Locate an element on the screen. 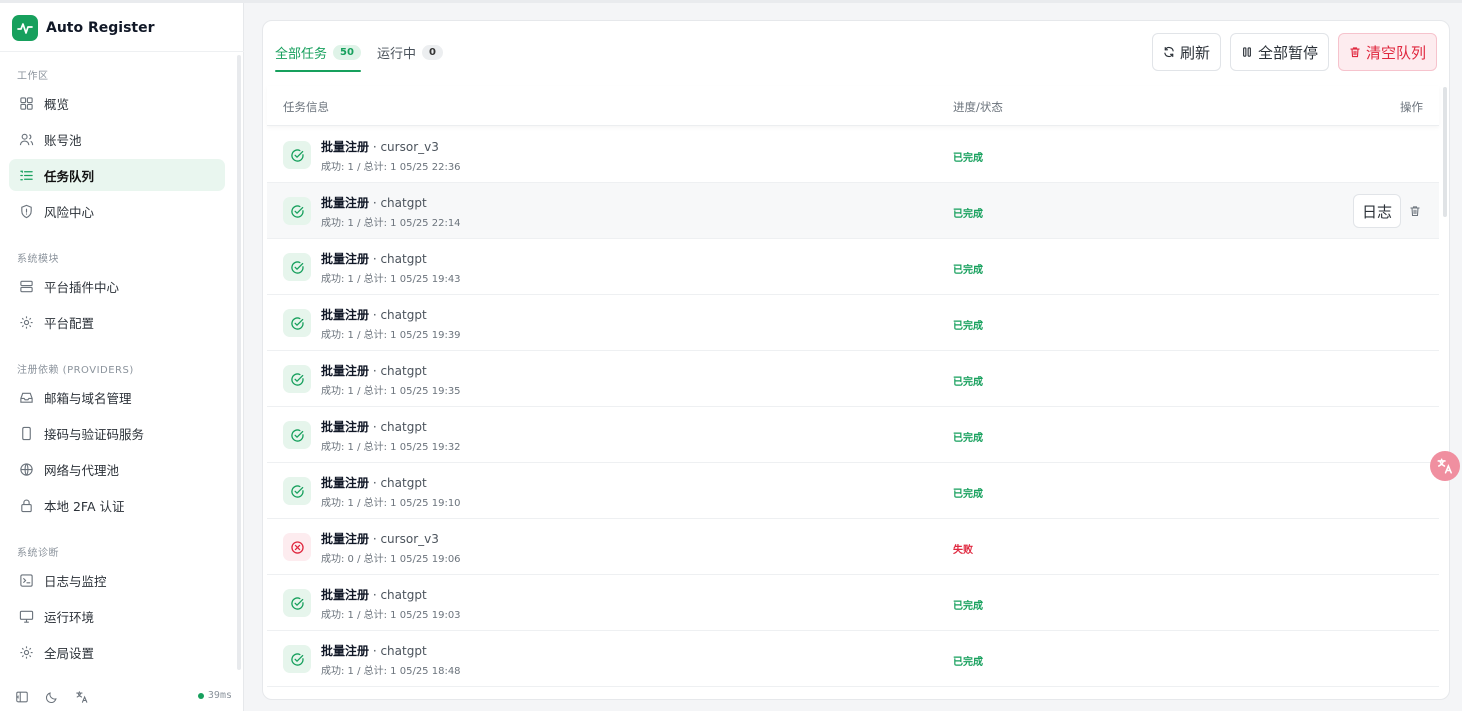 This screenshot has height=711, width=1462. x-circle-icon is located at coordinates (297, 547).